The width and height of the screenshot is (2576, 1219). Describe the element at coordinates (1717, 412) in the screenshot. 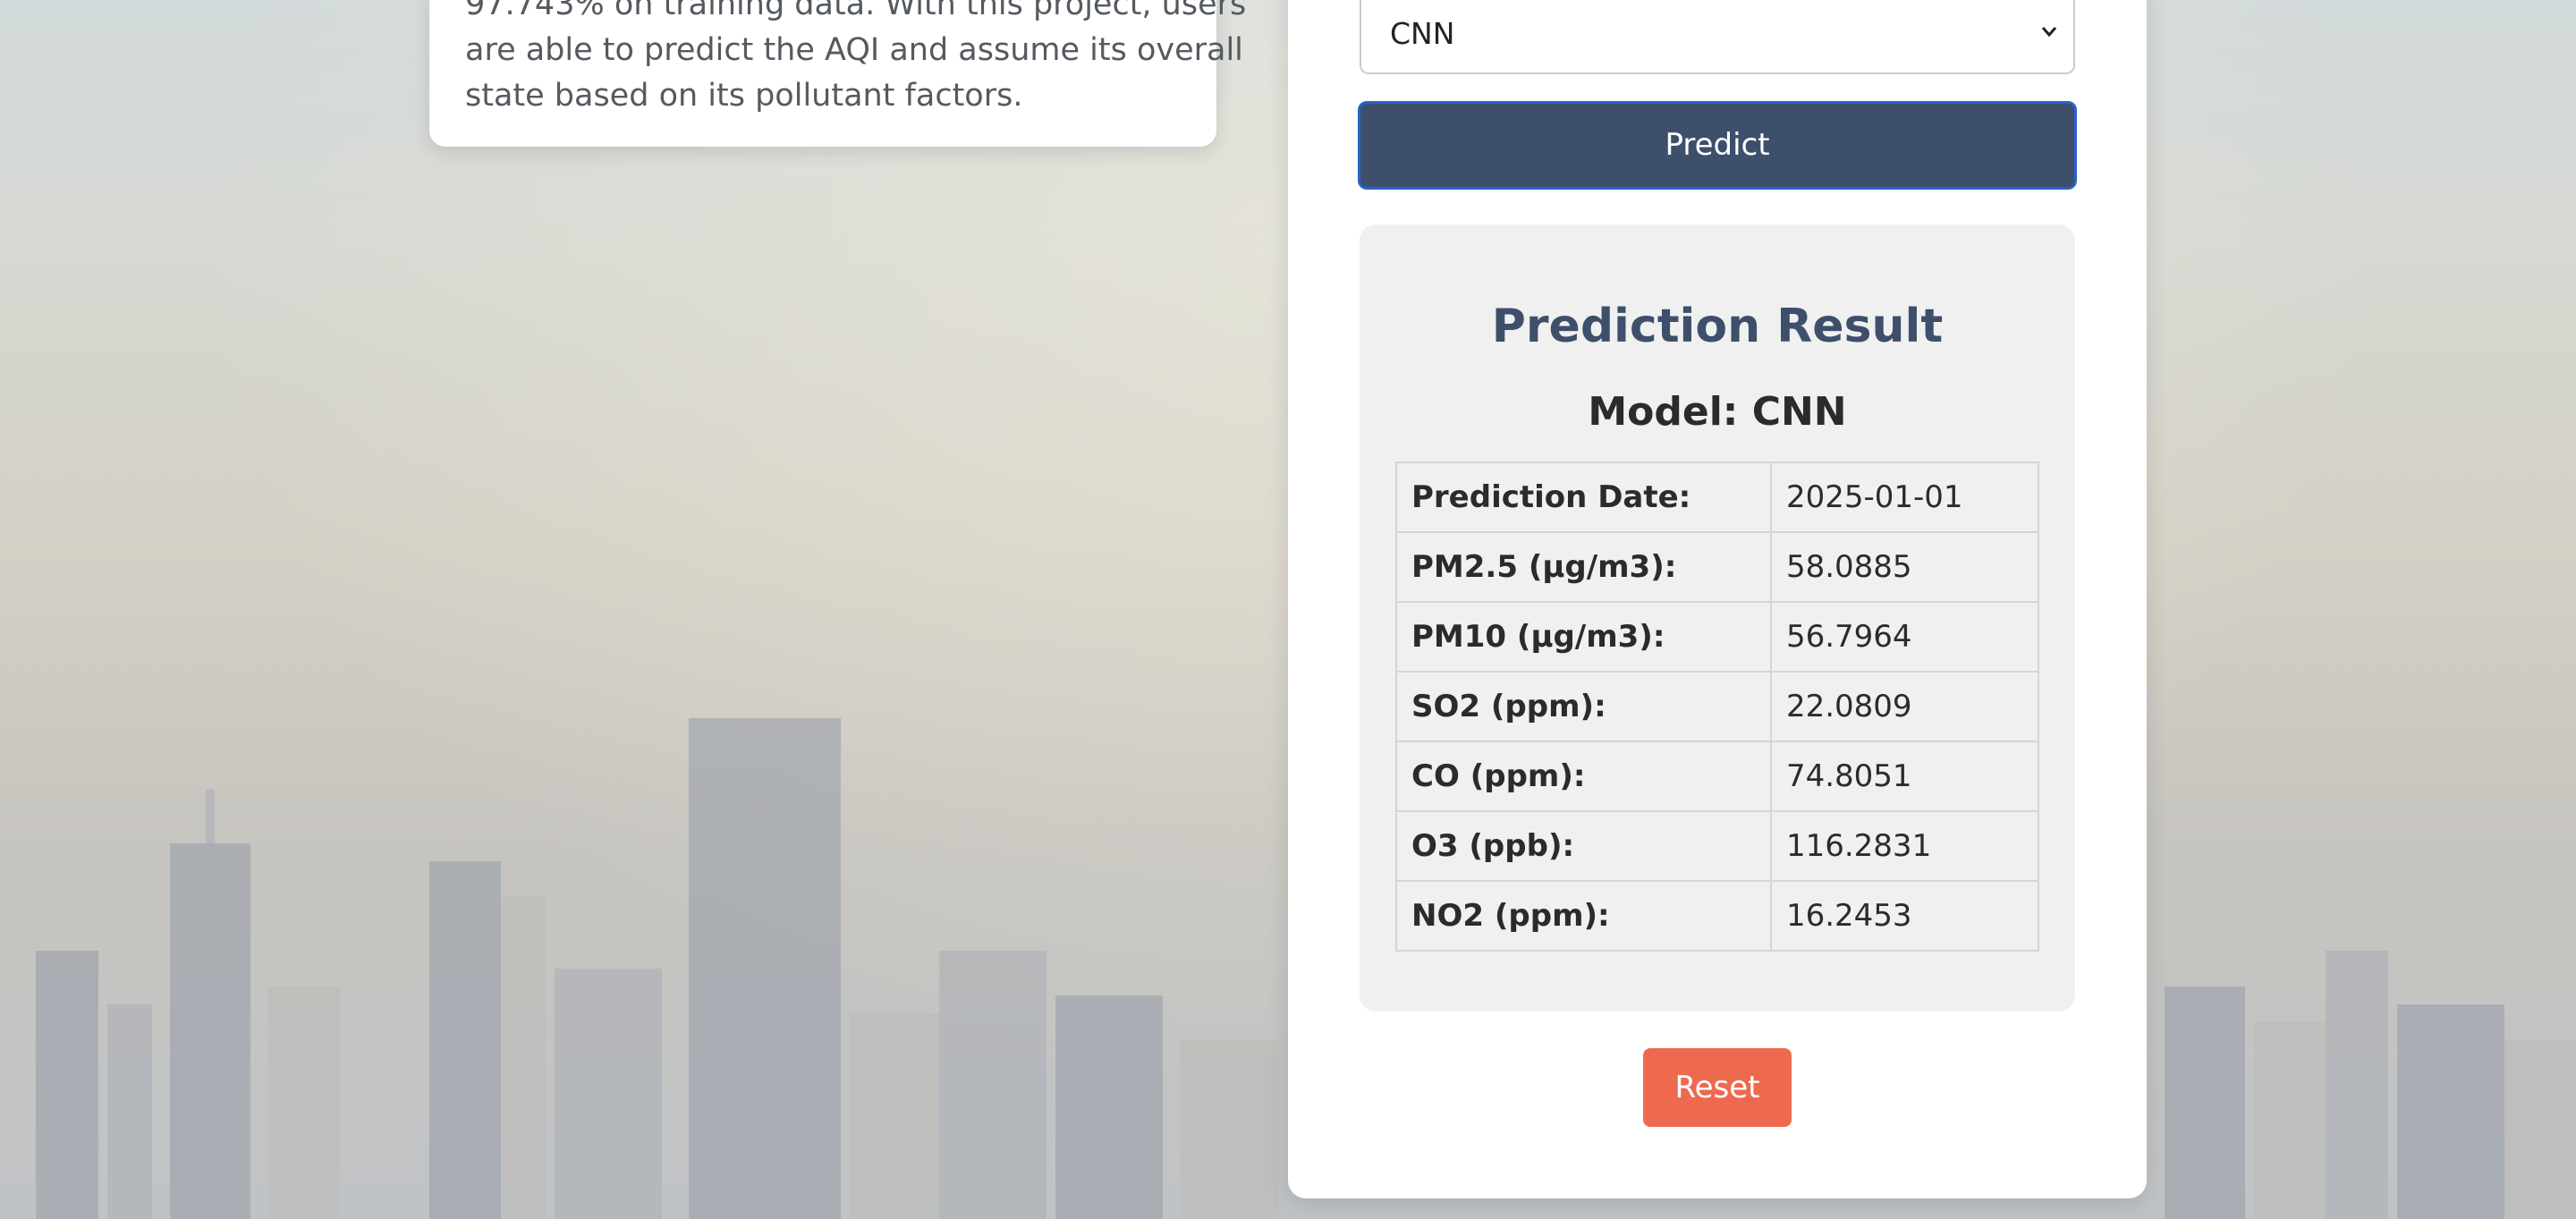

I see `result-model-label: Model: CNN` at that location.